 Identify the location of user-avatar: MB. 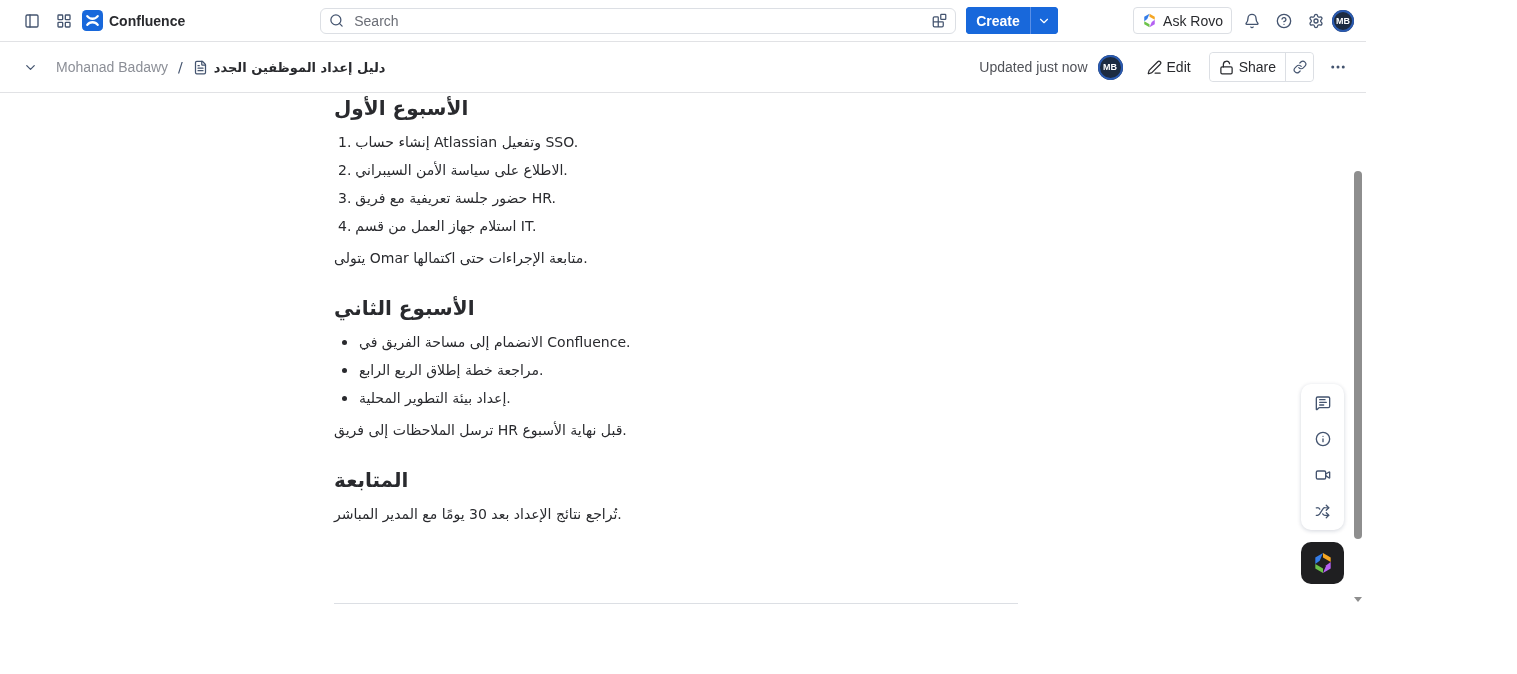
(1343, 20).